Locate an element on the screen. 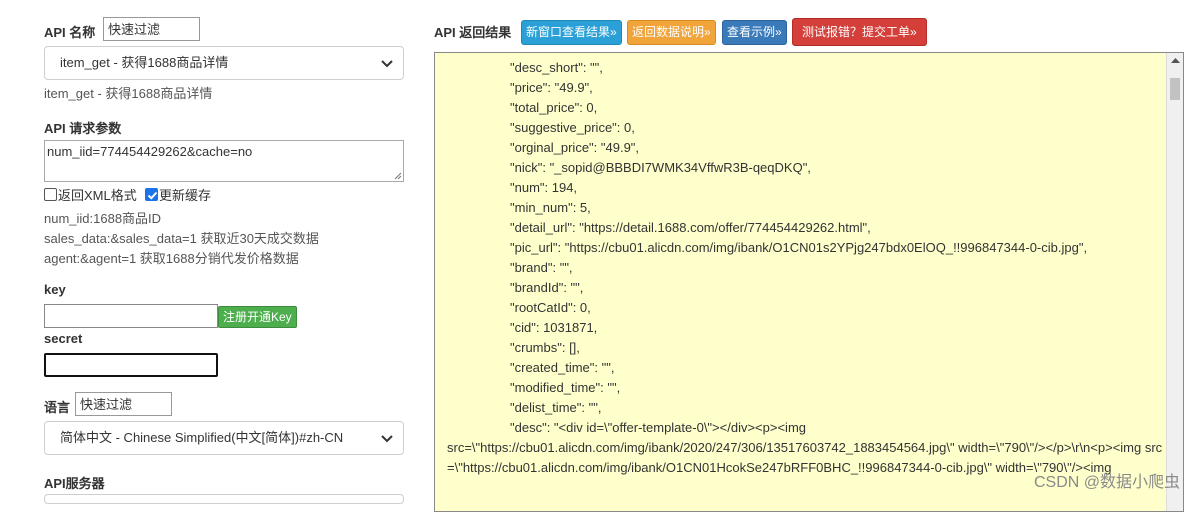  language-filter-input is located at coordinates (123, 404).